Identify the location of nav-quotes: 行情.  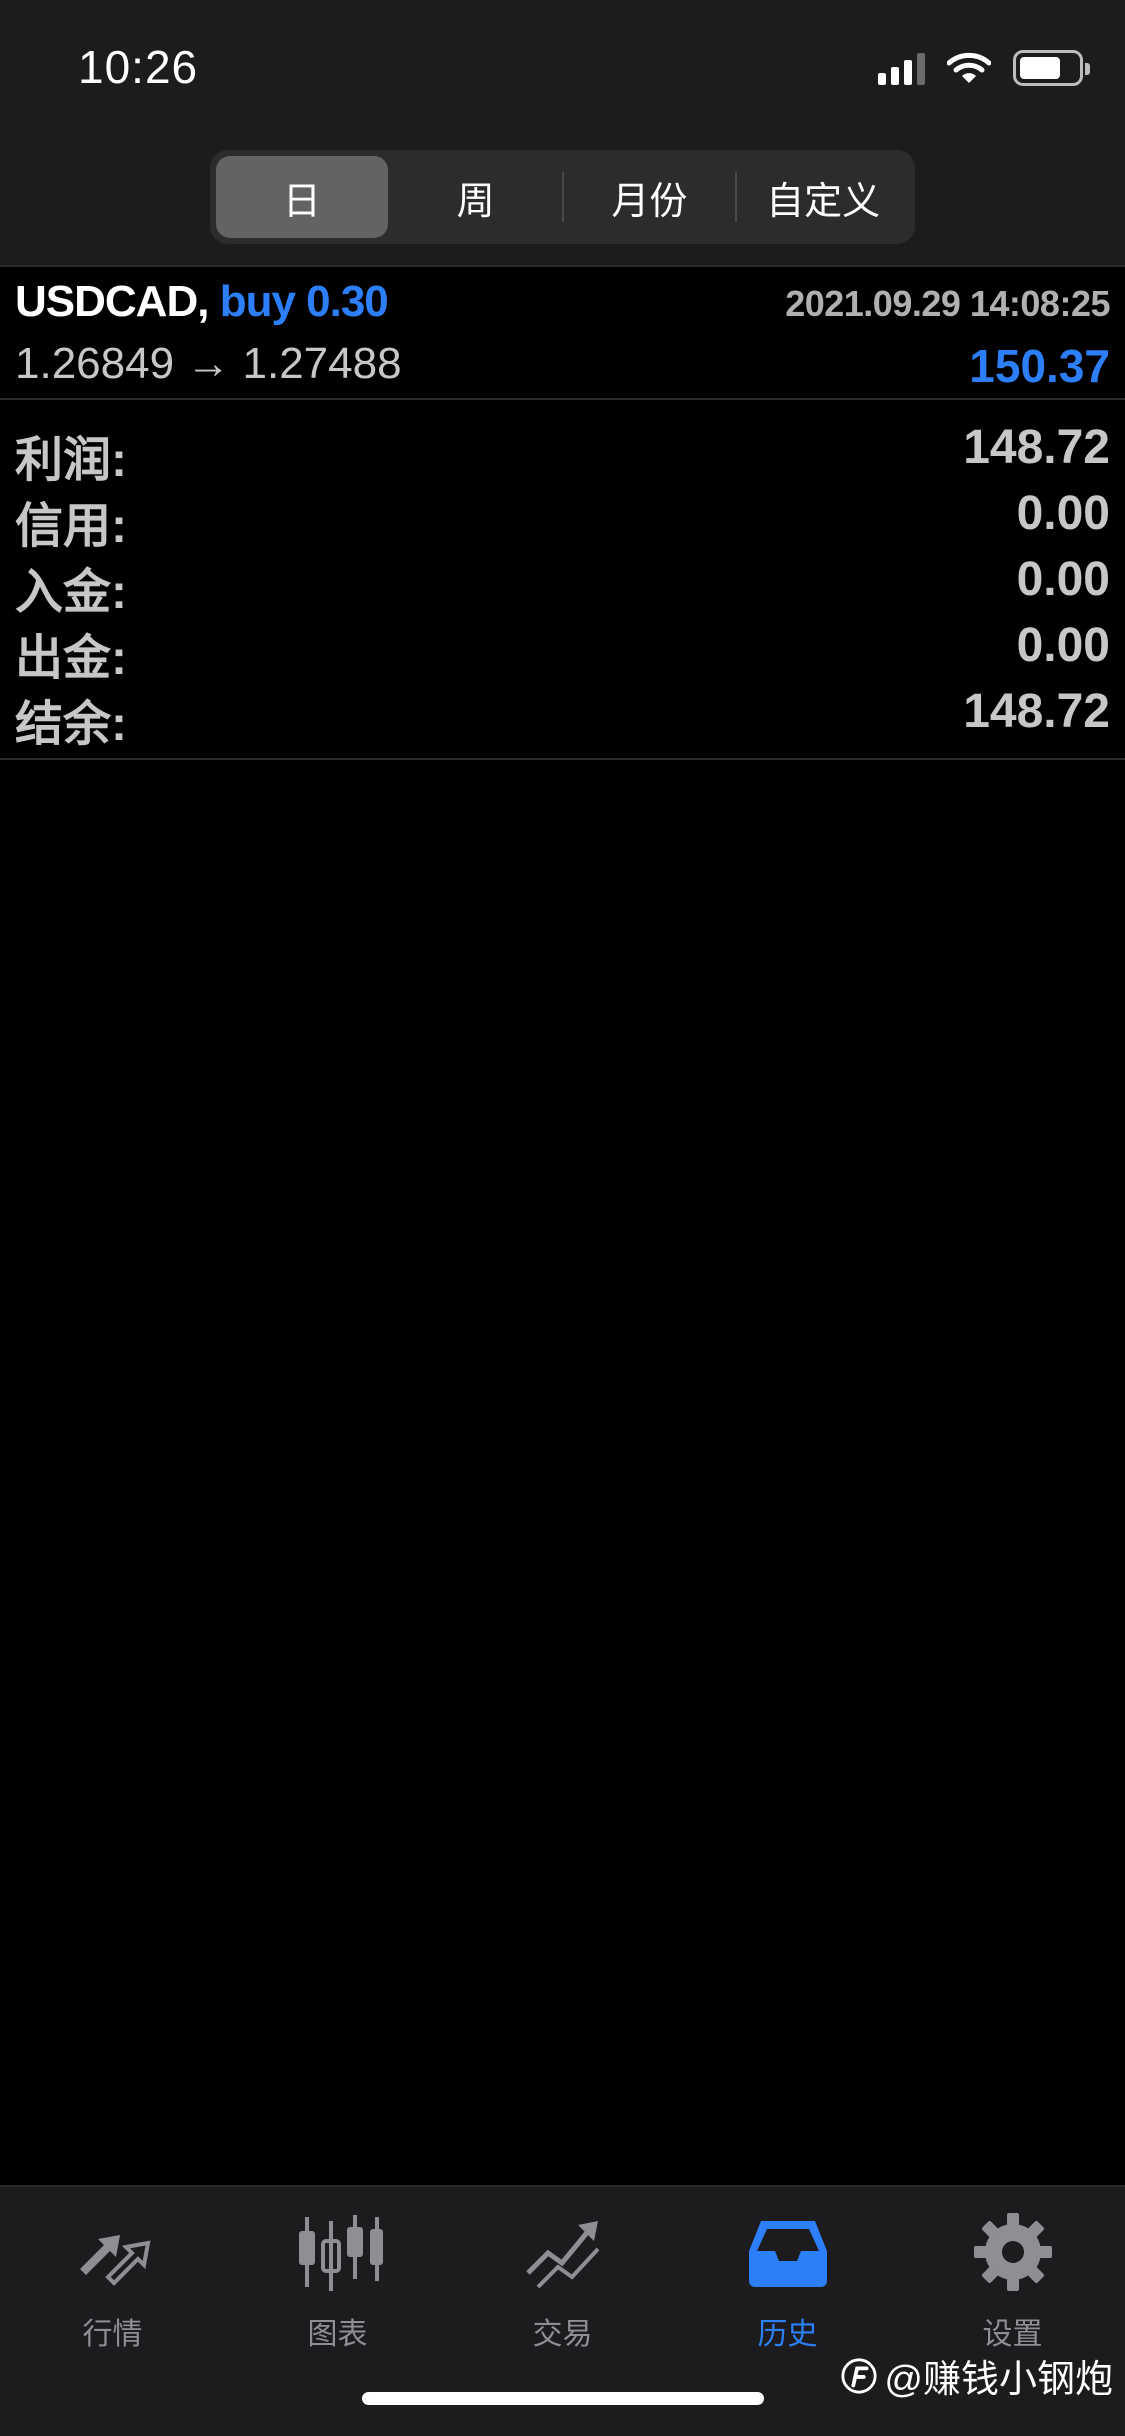
(112, 2282).